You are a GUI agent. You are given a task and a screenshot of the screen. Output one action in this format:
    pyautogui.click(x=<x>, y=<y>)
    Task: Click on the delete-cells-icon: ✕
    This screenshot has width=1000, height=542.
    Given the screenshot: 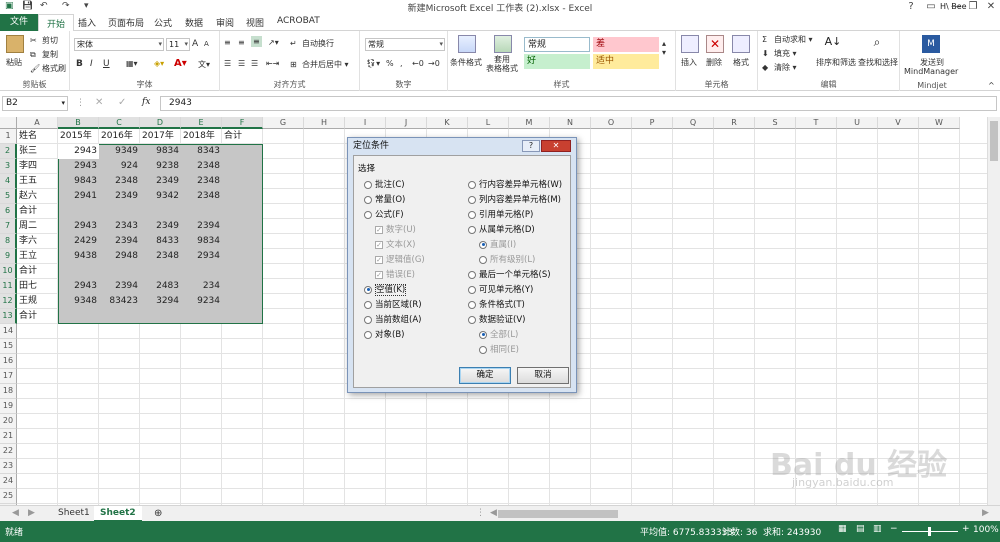 What is the action you would take?
    pyautogui.click(x=715, y=44)
    